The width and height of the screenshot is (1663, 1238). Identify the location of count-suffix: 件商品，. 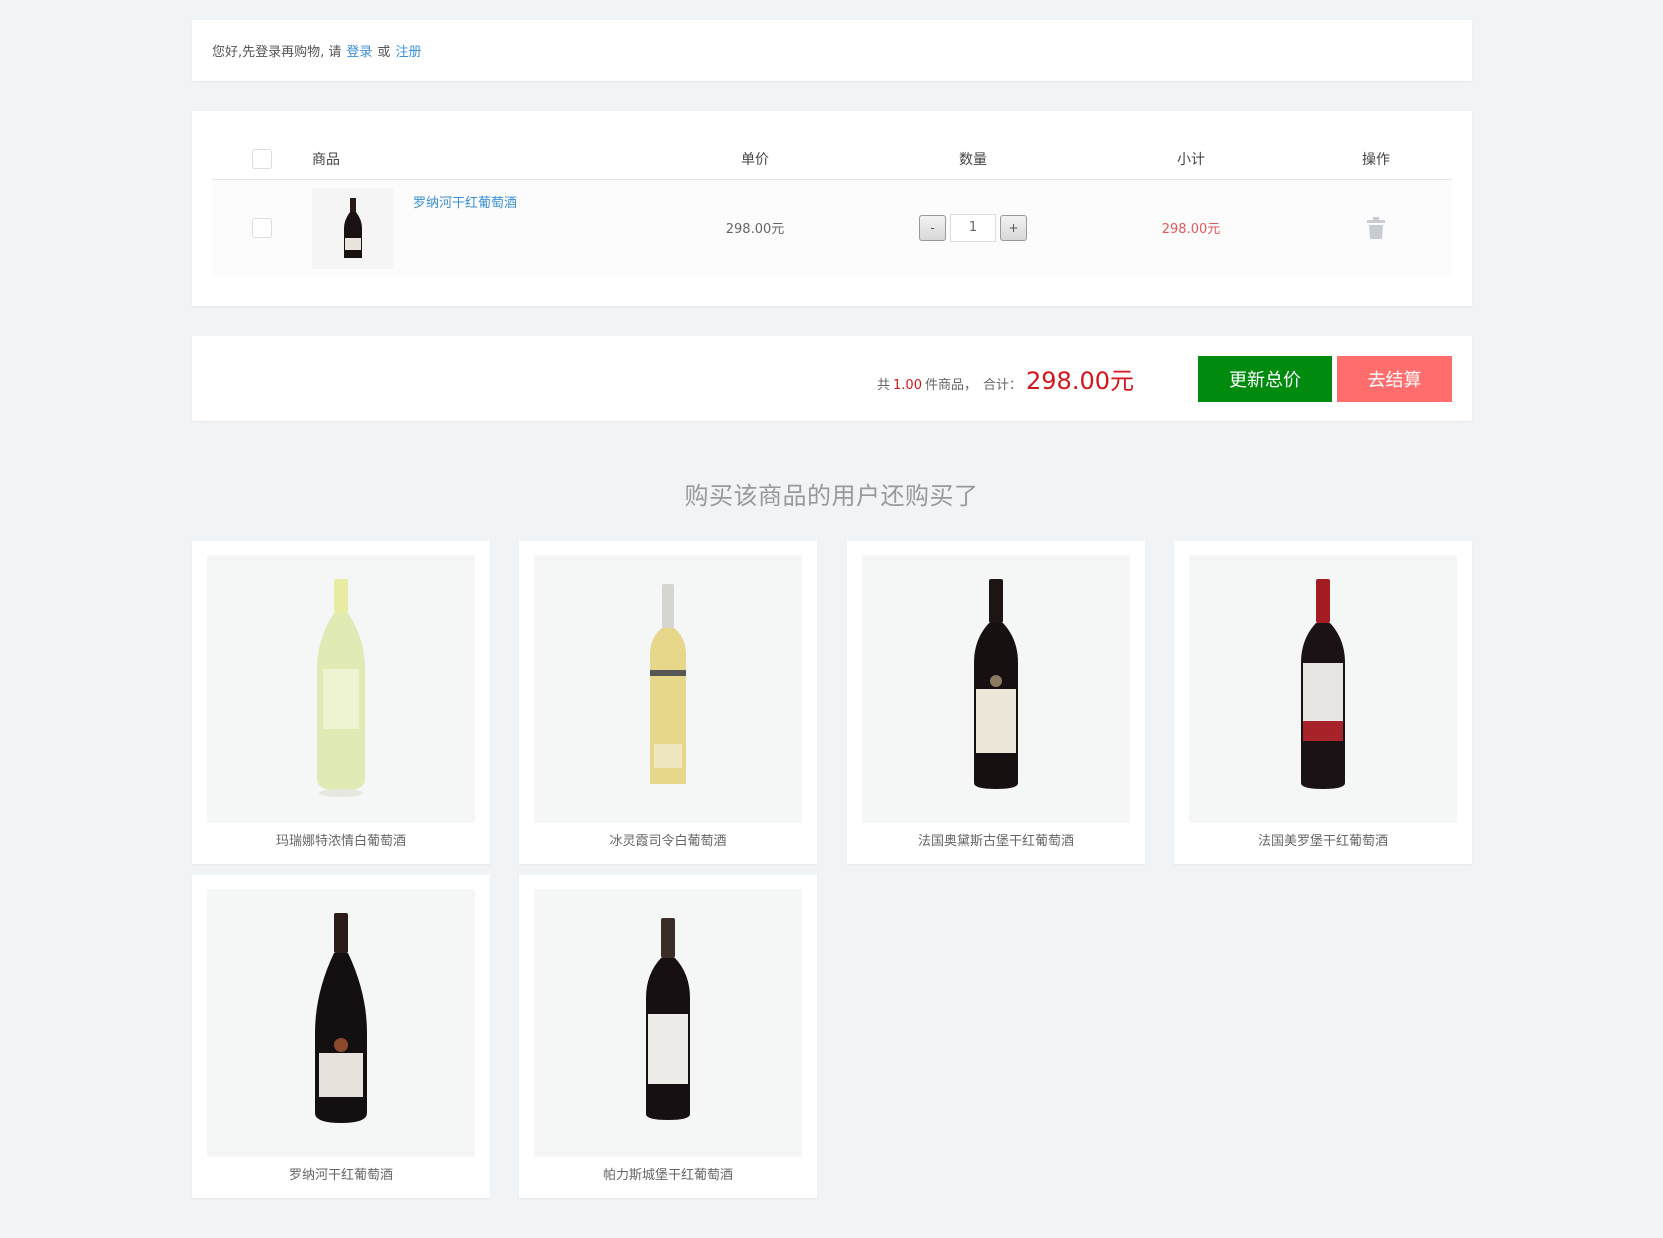
(950, 385).